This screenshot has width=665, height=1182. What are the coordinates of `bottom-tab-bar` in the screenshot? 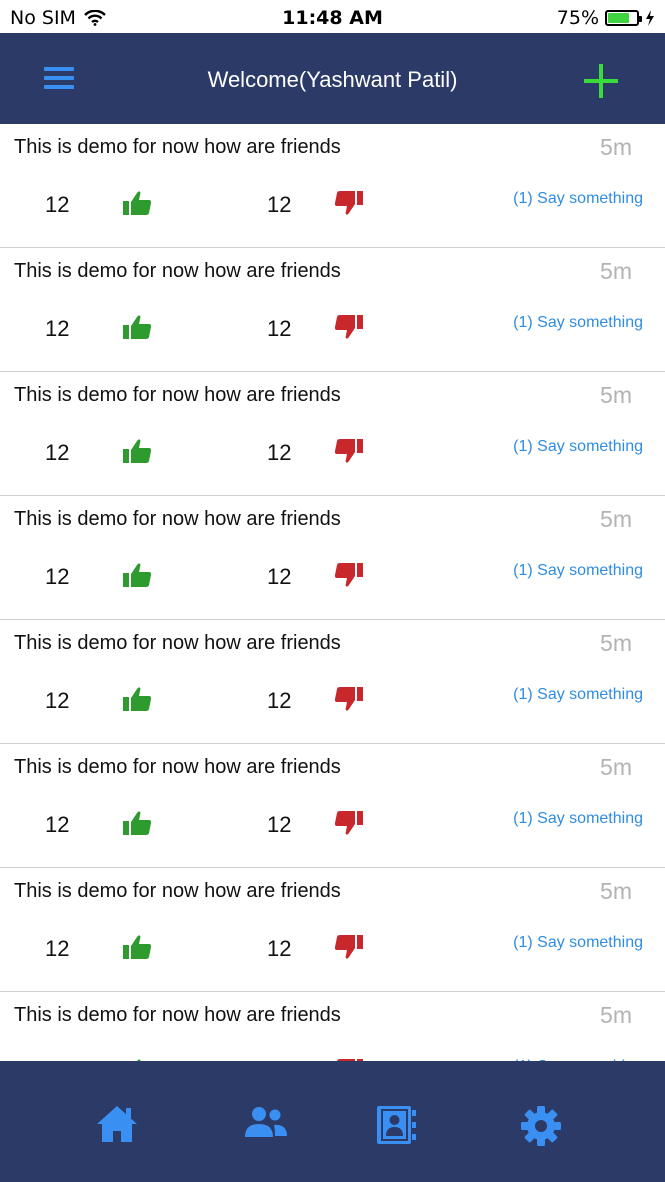 It's located at (332, 1121).